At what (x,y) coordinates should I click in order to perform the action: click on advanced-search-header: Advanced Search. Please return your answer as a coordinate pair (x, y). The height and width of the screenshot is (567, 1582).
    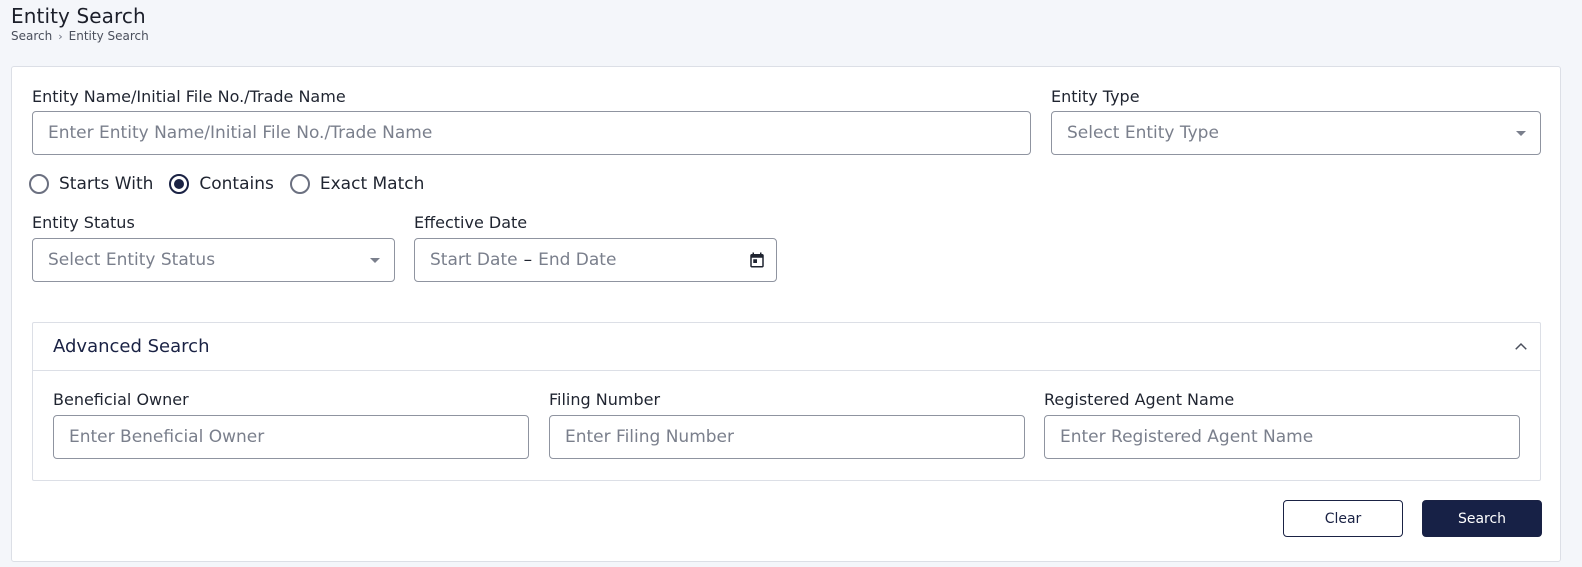
    Looking at the image, I should click on (786, 347).